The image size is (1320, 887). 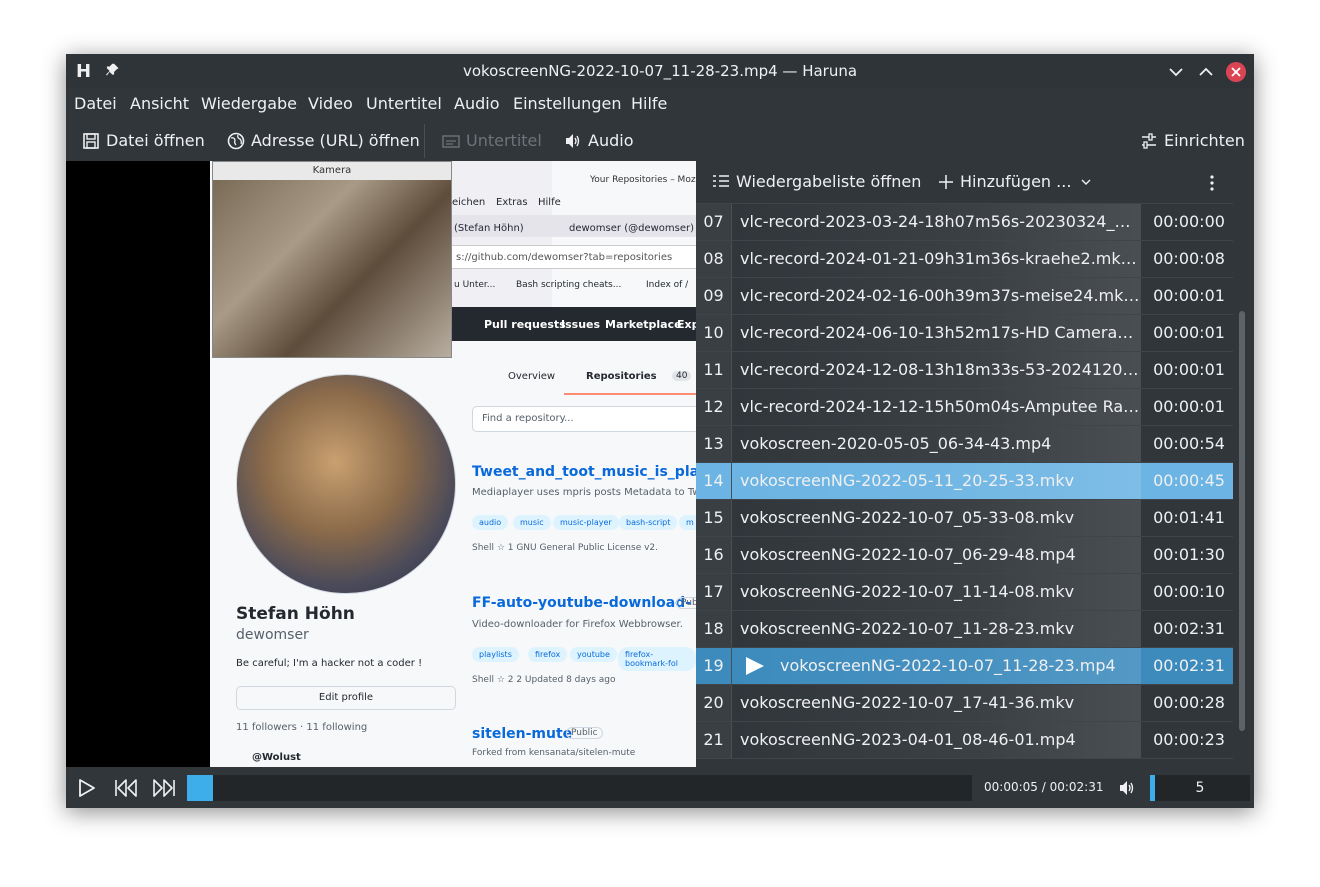 I want to click on menu-hilfe: Hilfe, so click(x=649, y=103).